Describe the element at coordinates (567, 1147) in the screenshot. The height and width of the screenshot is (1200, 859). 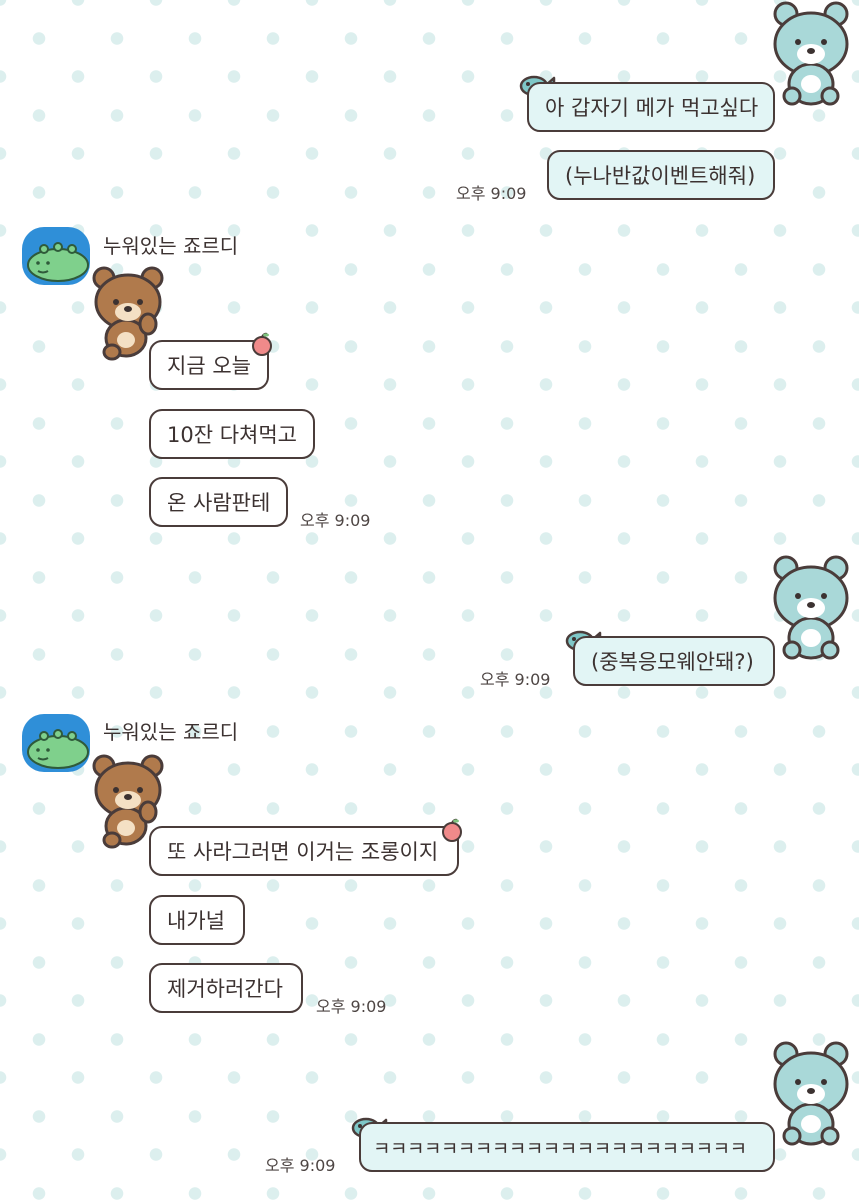
I see `message-bubble: ㅋㅋㅋㅋㅋㅋㅋㅋㅋㅋㅋㅋㅋㅋㅋㅋㅋㅋㅋㅋㅋㅋ` at that location.